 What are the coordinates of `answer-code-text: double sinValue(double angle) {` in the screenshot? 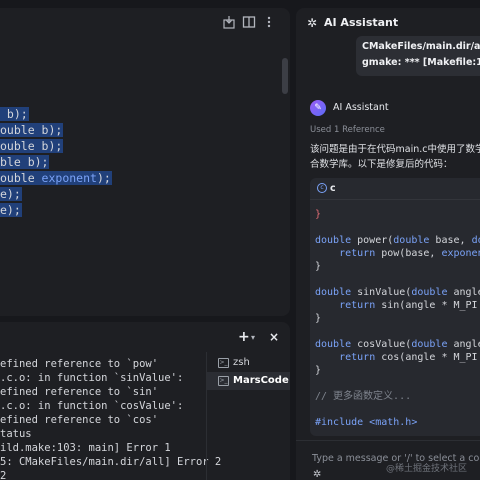 It's located at (397, 292).